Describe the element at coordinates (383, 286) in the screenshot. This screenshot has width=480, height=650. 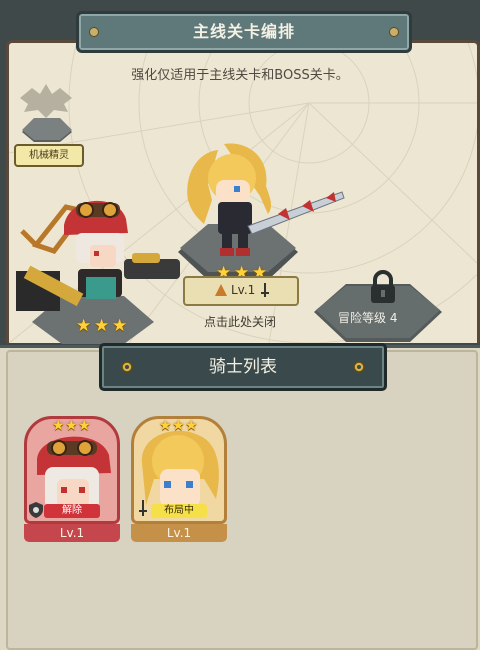
I see `lock-icon` at that location.